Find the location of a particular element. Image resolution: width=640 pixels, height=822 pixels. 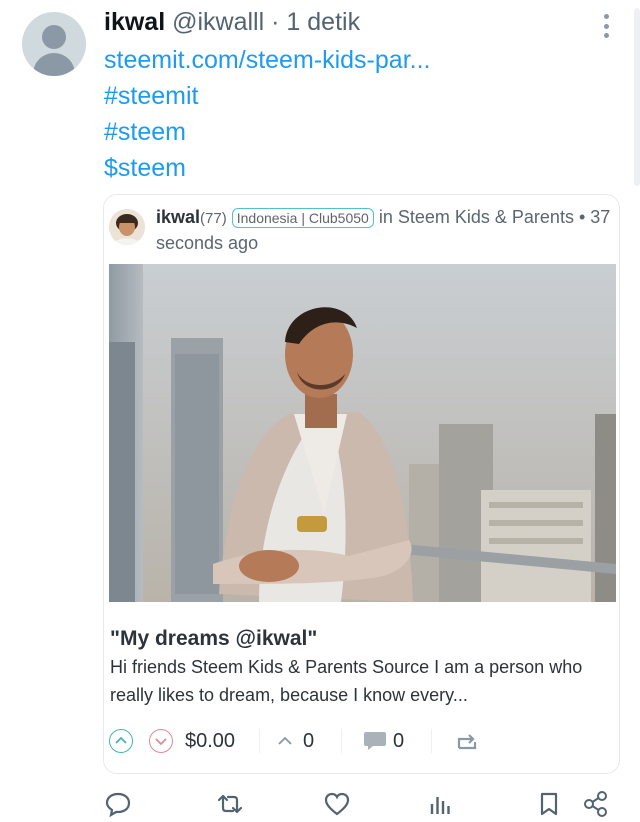

community-badge: Indonesia | Club5050 is located at coordinates (302, 218).